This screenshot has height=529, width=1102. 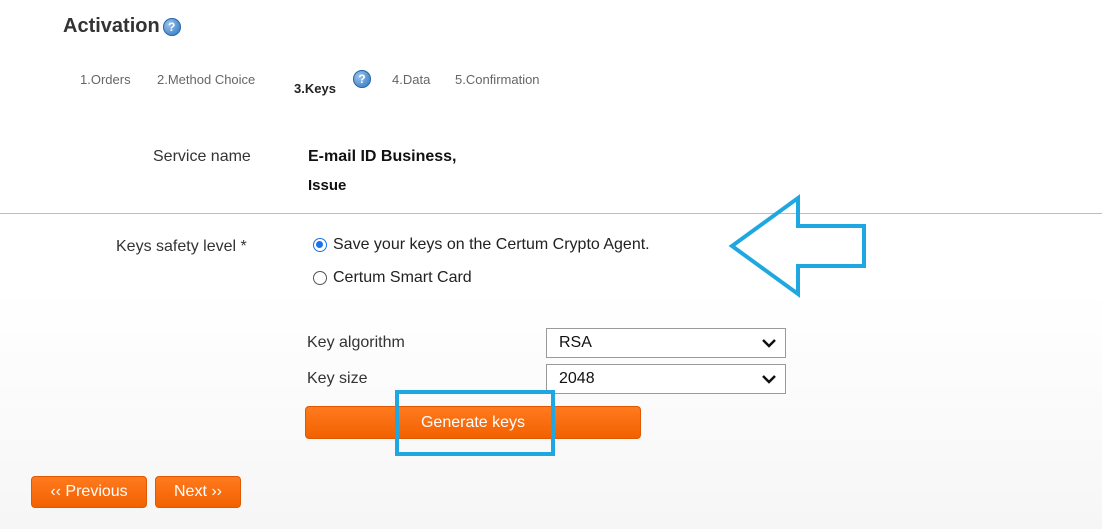 What do you see at coordinates (575, 342) in the screenshot?
I see `key-algorithm-value: RSA` at bounding box center [575, 342].